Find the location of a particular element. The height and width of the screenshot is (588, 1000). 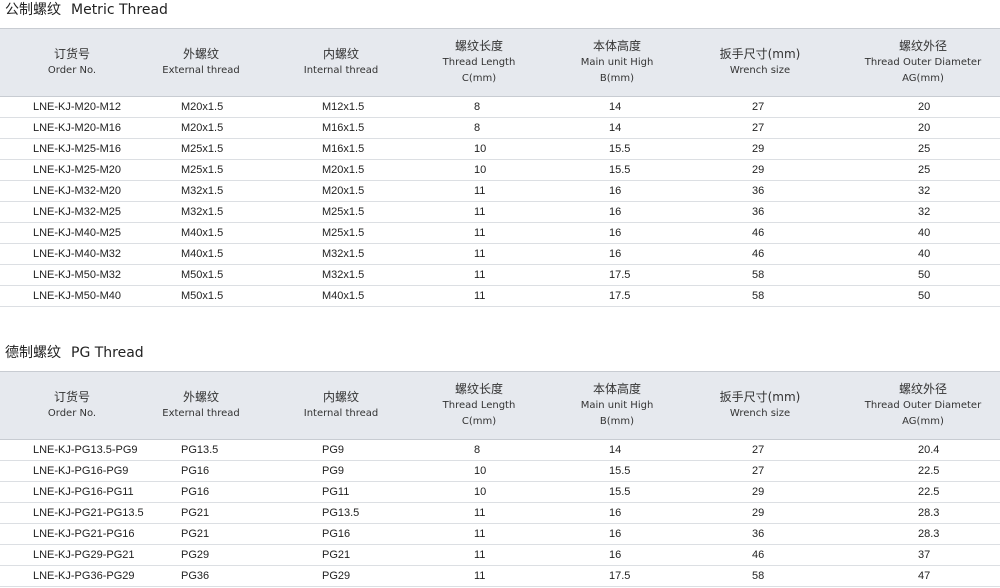

cell-order-no: LNE-KJ-M50-M40 is located at coordinates (77, 296).